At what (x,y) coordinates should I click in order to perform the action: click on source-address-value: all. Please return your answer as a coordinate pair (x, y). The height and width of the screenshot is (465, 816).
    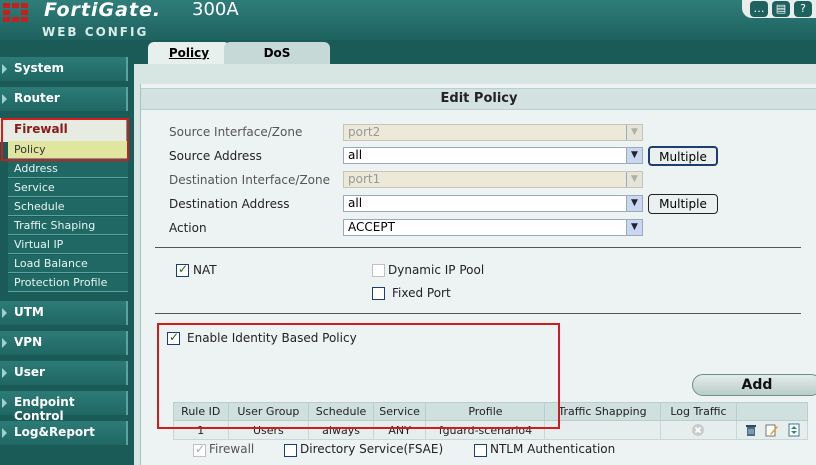
    Looking at the image, I should click on (355, 155).